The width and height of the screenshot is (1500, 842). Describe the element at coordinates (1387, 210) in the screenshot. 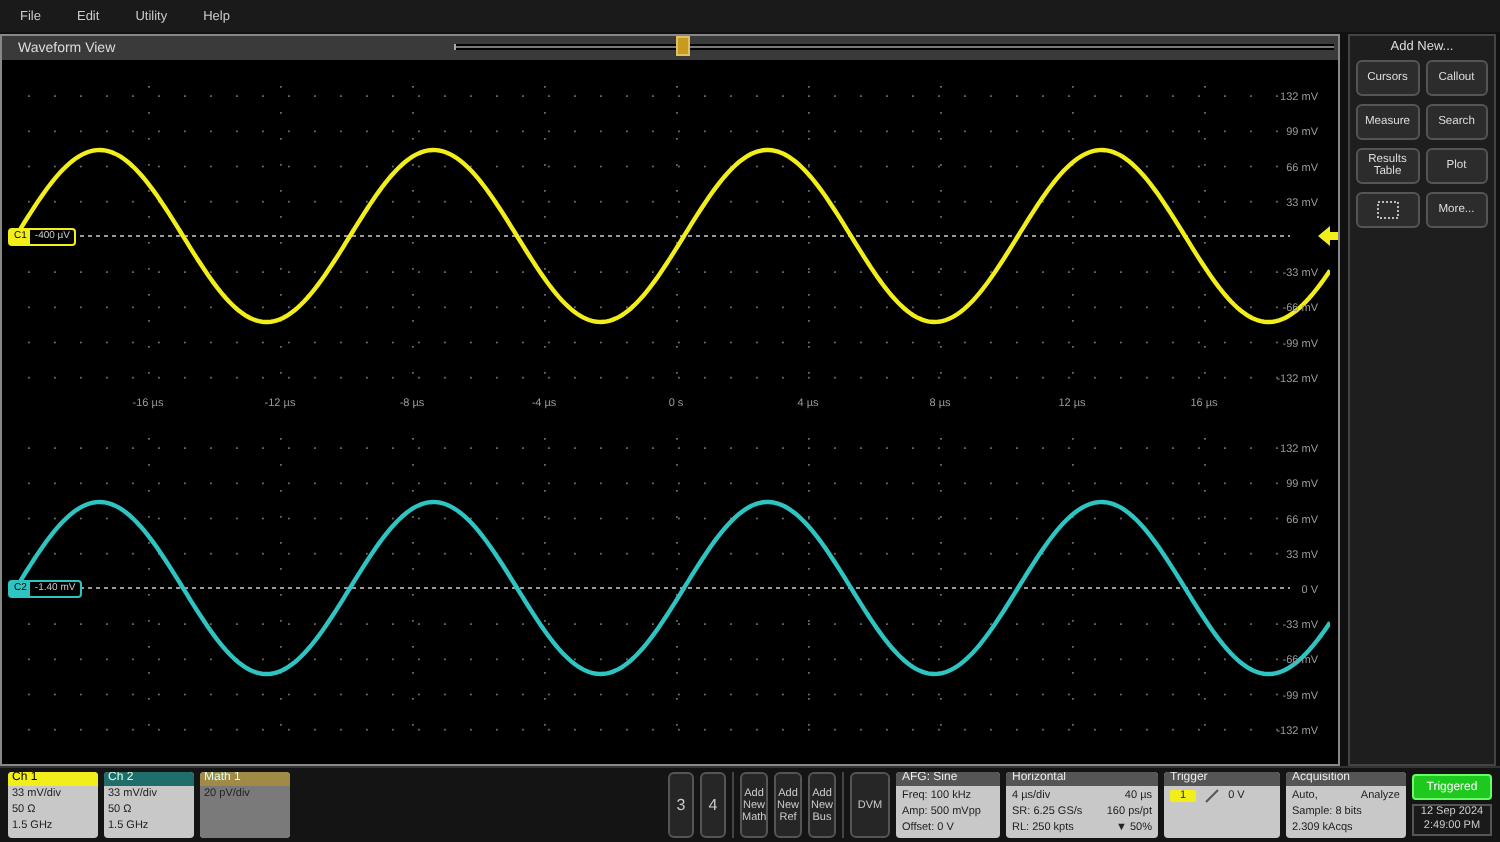

I see `add-item-button` at that location.